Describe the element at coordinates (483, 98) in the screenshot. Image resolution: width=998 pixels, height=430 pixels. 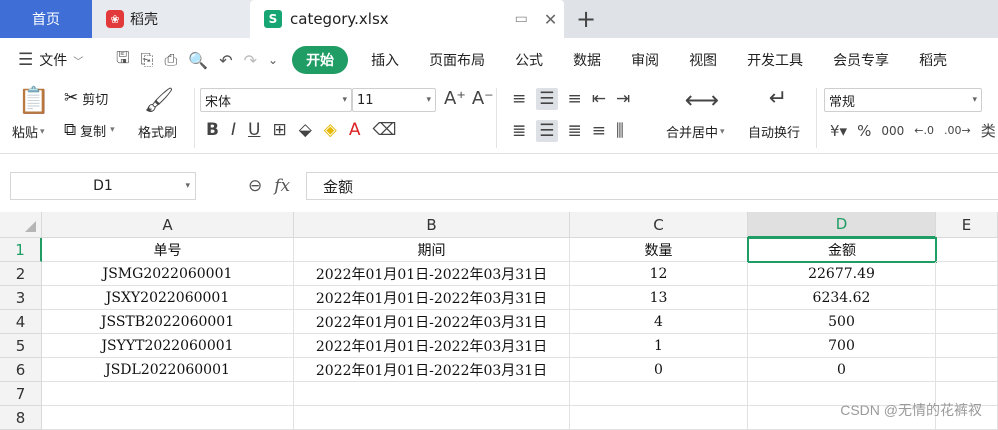
I see `decrease-font-icon: A⁻` at that location.